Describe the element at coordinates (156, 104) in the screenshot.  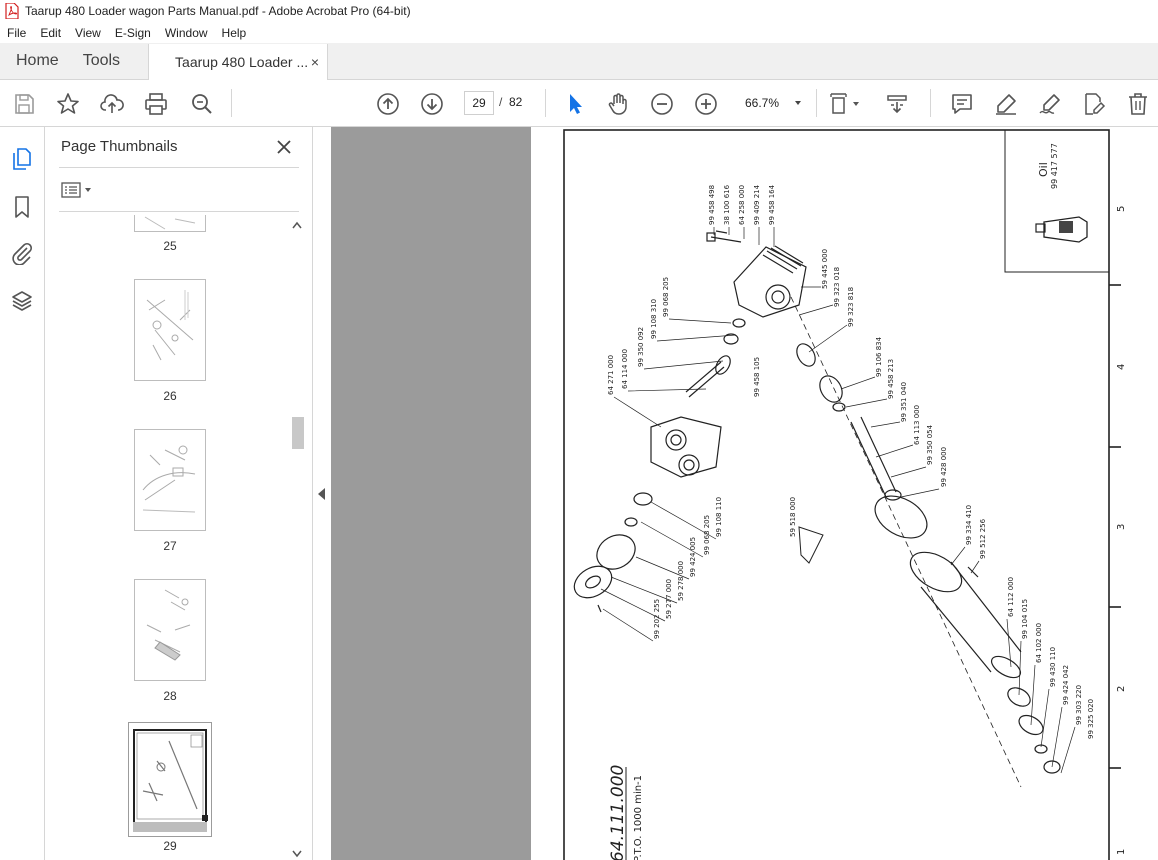
I see `print-icon` at that location.